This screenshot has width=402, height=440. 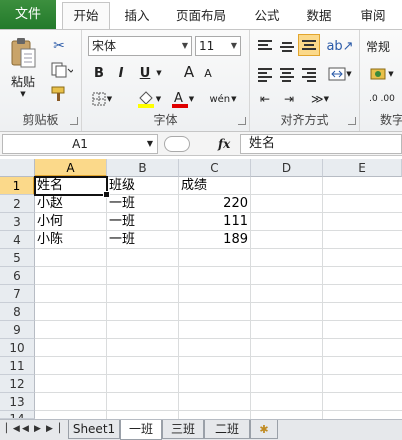 What do you see at coordinates (17, 240) in the screenshot?
I see `row-header-4: 4` at bounding box center [17, 240].